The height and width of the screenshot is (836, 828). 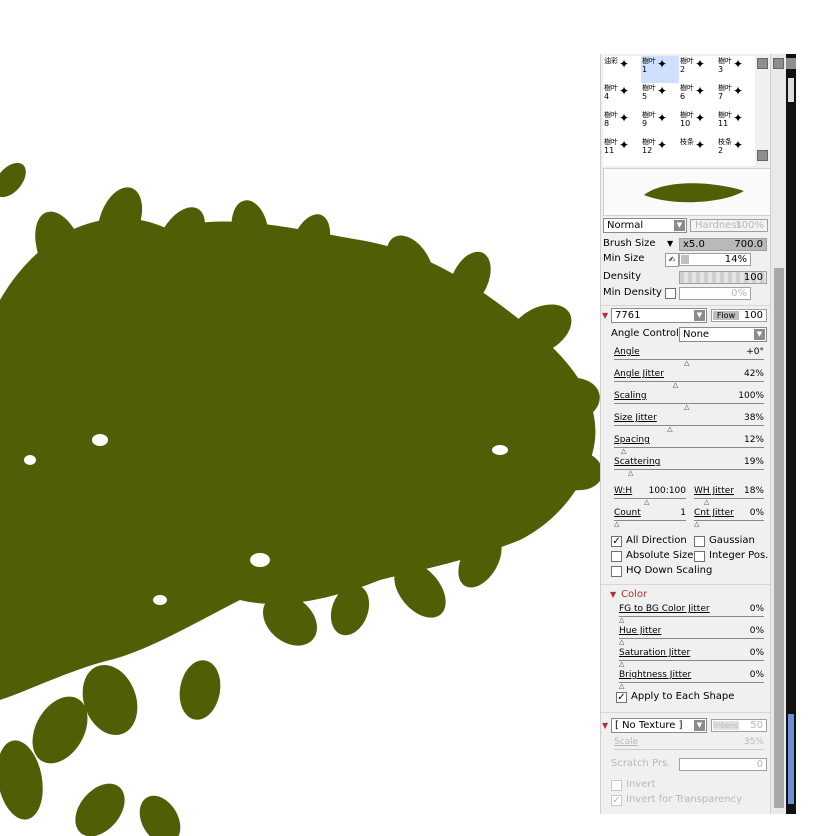 I want to click on count-slider: Count 1 △, so click(x=650, y=518).